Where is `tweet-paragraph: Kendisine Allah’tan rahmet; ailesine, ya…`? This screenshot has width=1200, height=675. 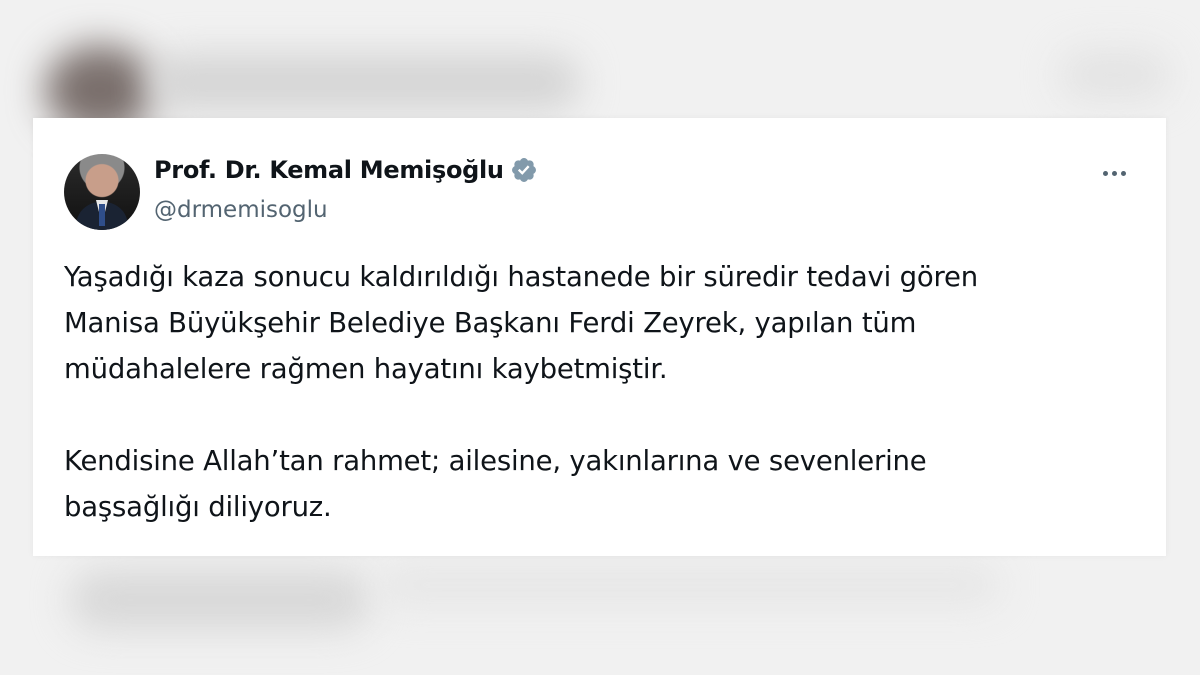
tweet-paragraph: Kendisine Allah’tan rahmet; ailesine, ya… is located at coordinates (594, 484).